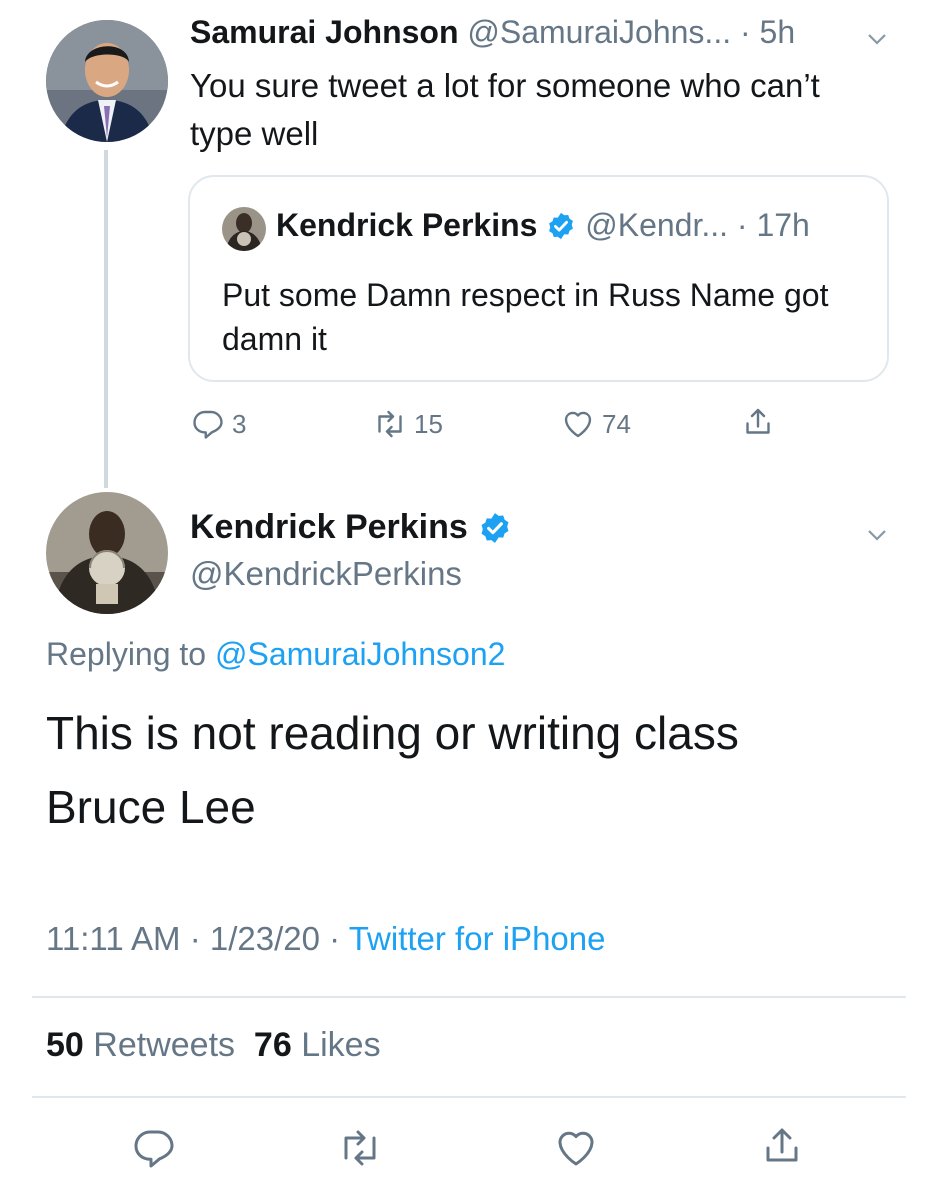 The width and height of the screenshot is (935, 1200). What do you see at coordinates (107, 553) in the screenshot?
I see `kendrick-perkins-avatar` at bounding box center [107, 553].